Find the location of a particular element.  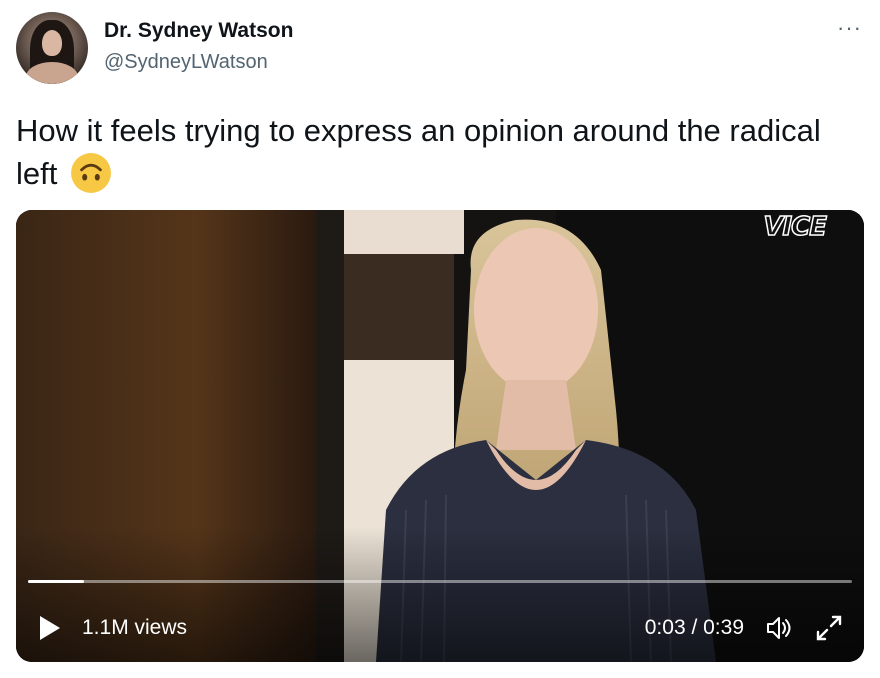

fullscreen-icon is located at coordinates (829, 628).